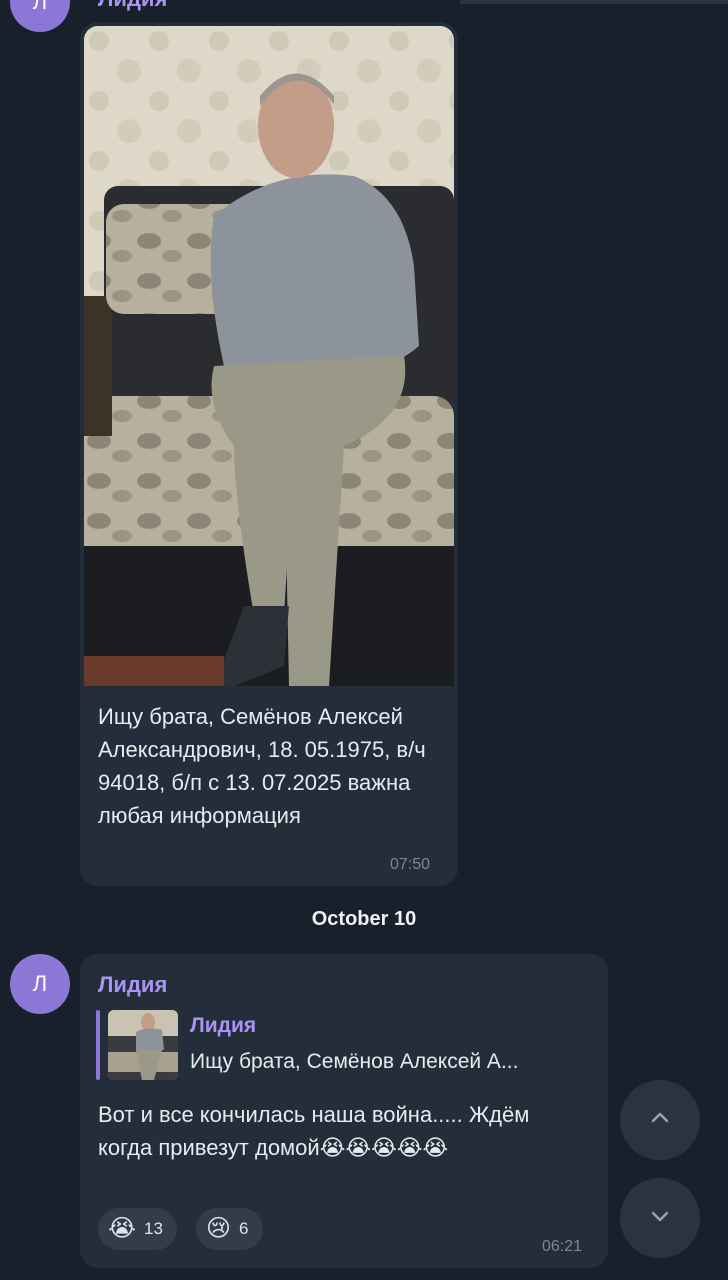 This screenshot has width=728, height=1280. What do you see at coordinates (364, 919) in the screenshot?
I see `date-separator: October 10` at bounding box center [364, 919].